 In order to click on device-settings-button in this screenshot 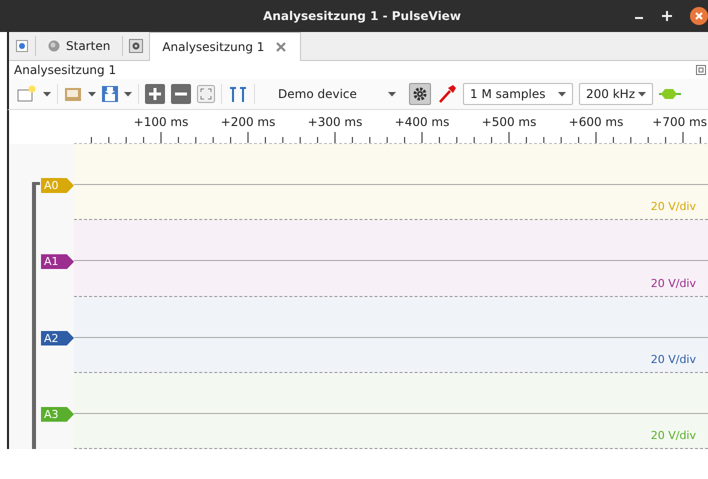, I will do `click(420, 94)`.